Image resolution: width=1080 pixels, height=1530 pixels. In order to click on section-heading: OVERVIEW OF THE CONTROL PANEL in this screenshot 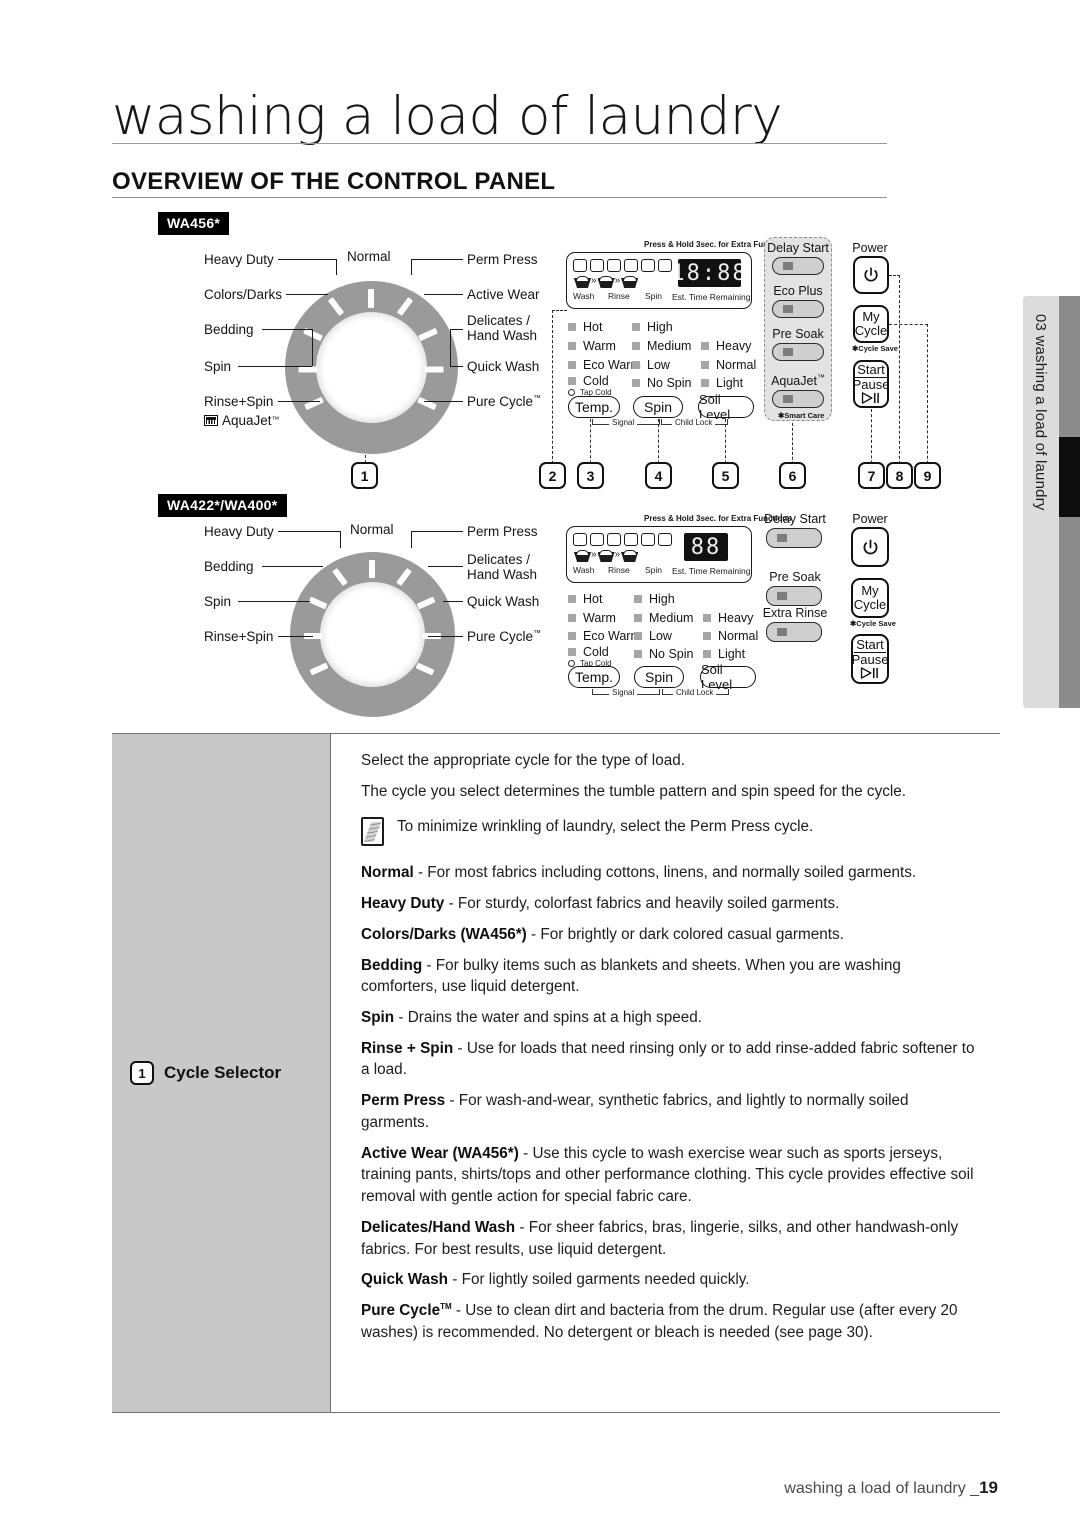, I will do `click(334, 181)`.